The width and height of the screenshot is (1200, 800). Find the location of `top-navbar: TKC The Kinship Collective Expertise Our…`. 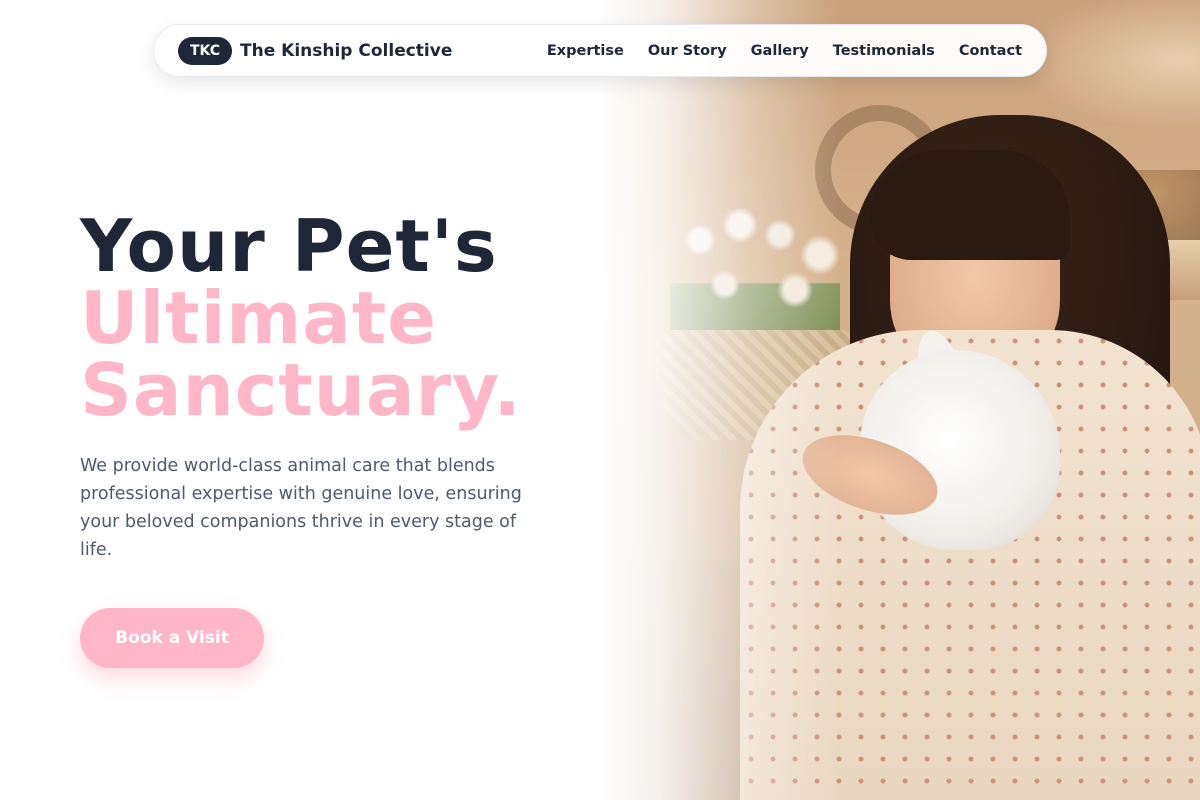

top-navbar: TKC The Kinship Collective Expertise Our… is located at coordinates (600, 50).